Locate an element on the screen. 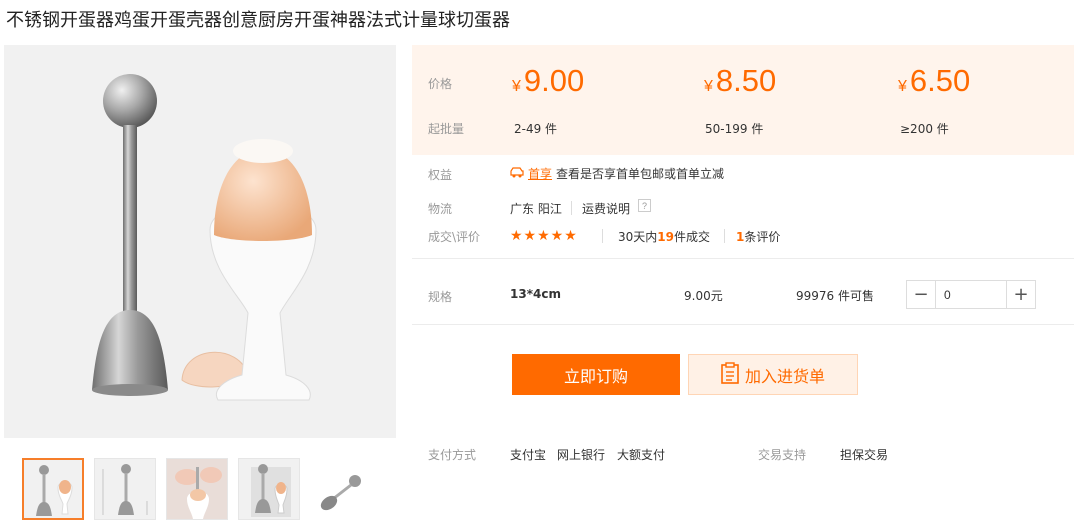 The height and width of the screenshot is (530, 1080). price-value: 8.50 is located at coordinates (746, 80).